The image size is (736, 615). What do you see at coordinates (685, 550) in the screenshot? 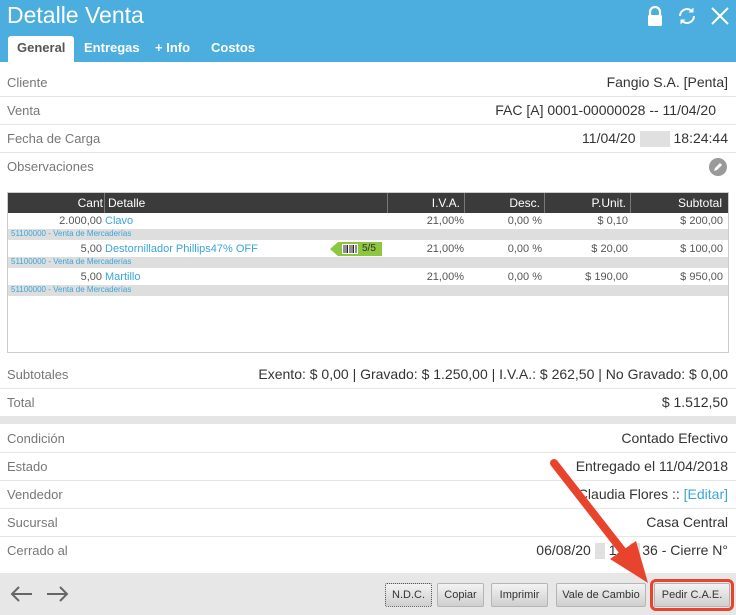
I see `cerrado-cierre: 36 - Cierre N°` at bounding box center [685, 550].